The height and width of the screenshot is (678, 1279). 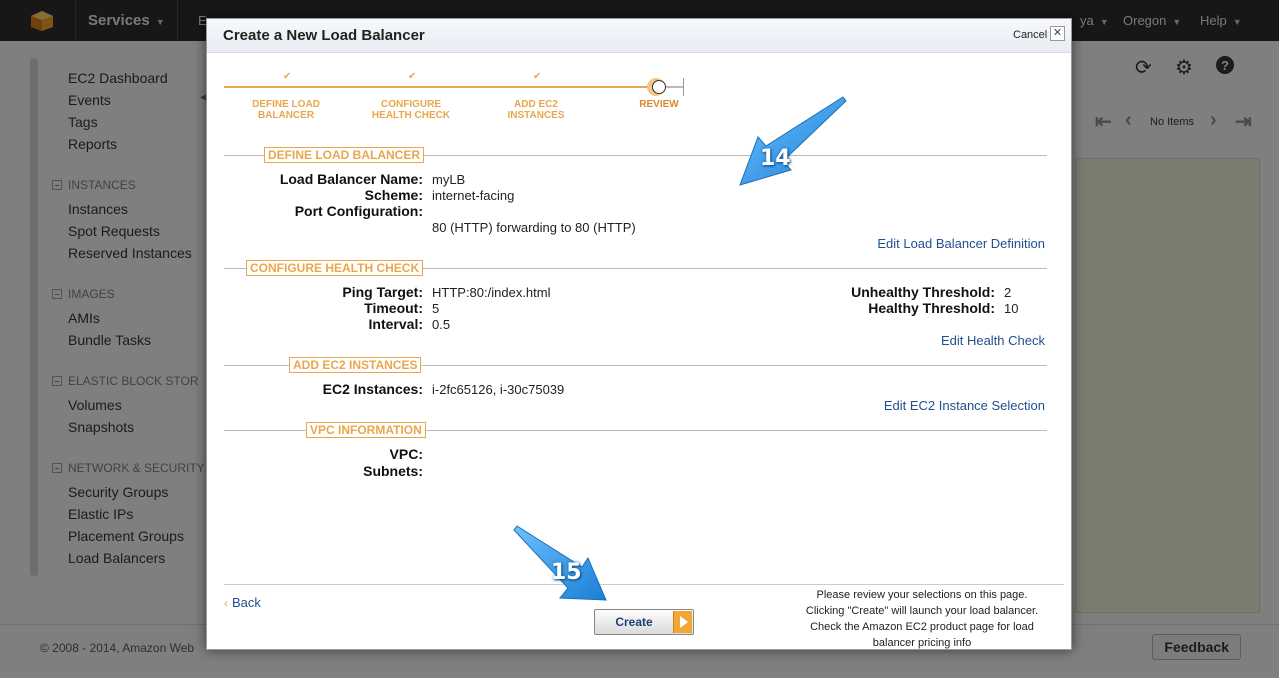 I want to click on scheme-value: internet-facing, so click(x=473, y=195).